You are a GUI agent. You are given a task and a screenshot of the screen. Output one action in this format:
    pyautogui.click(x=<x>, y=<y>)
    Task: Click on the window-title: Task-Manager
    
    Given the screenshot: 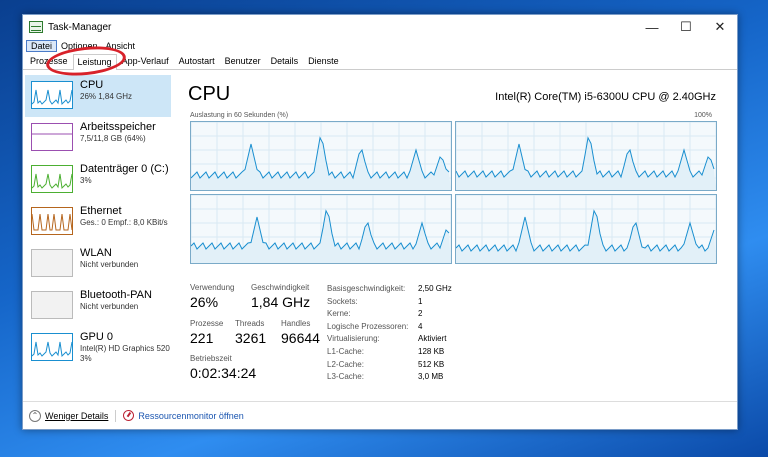 What is the action you would take?
    pyautogui.click(x=80, y=27)
    